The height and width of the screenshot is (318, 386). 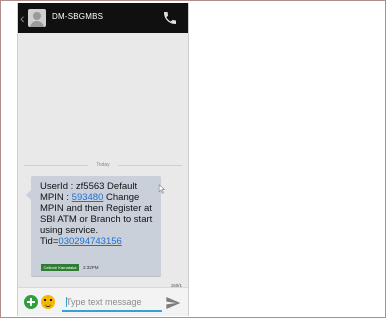 What do you see at coordinates (78, 16) in the screenshot?
I see `conversation-title: DM-SBGMBS` at bounding box center [78, 16].